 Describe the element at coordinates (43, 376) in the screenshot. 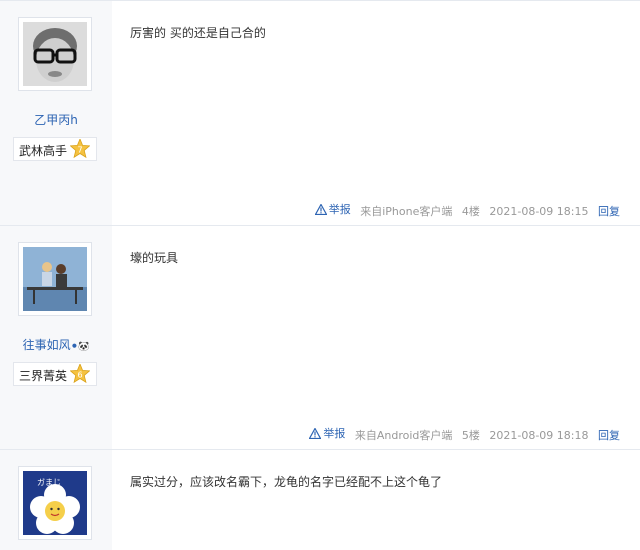

I see `badge-title: 三界菁英` at that location.